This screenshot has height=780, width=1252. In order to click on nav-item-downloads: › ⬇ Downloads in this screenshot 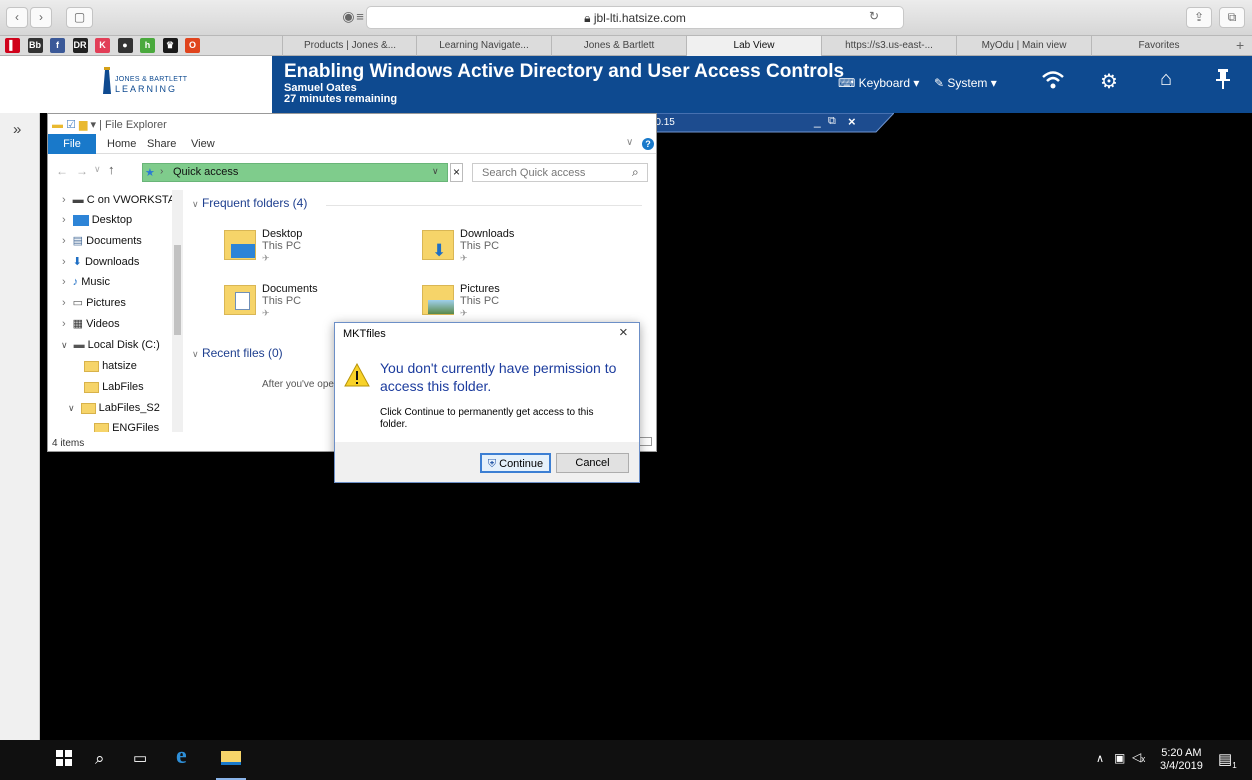, I will do `click(110, 262)`.